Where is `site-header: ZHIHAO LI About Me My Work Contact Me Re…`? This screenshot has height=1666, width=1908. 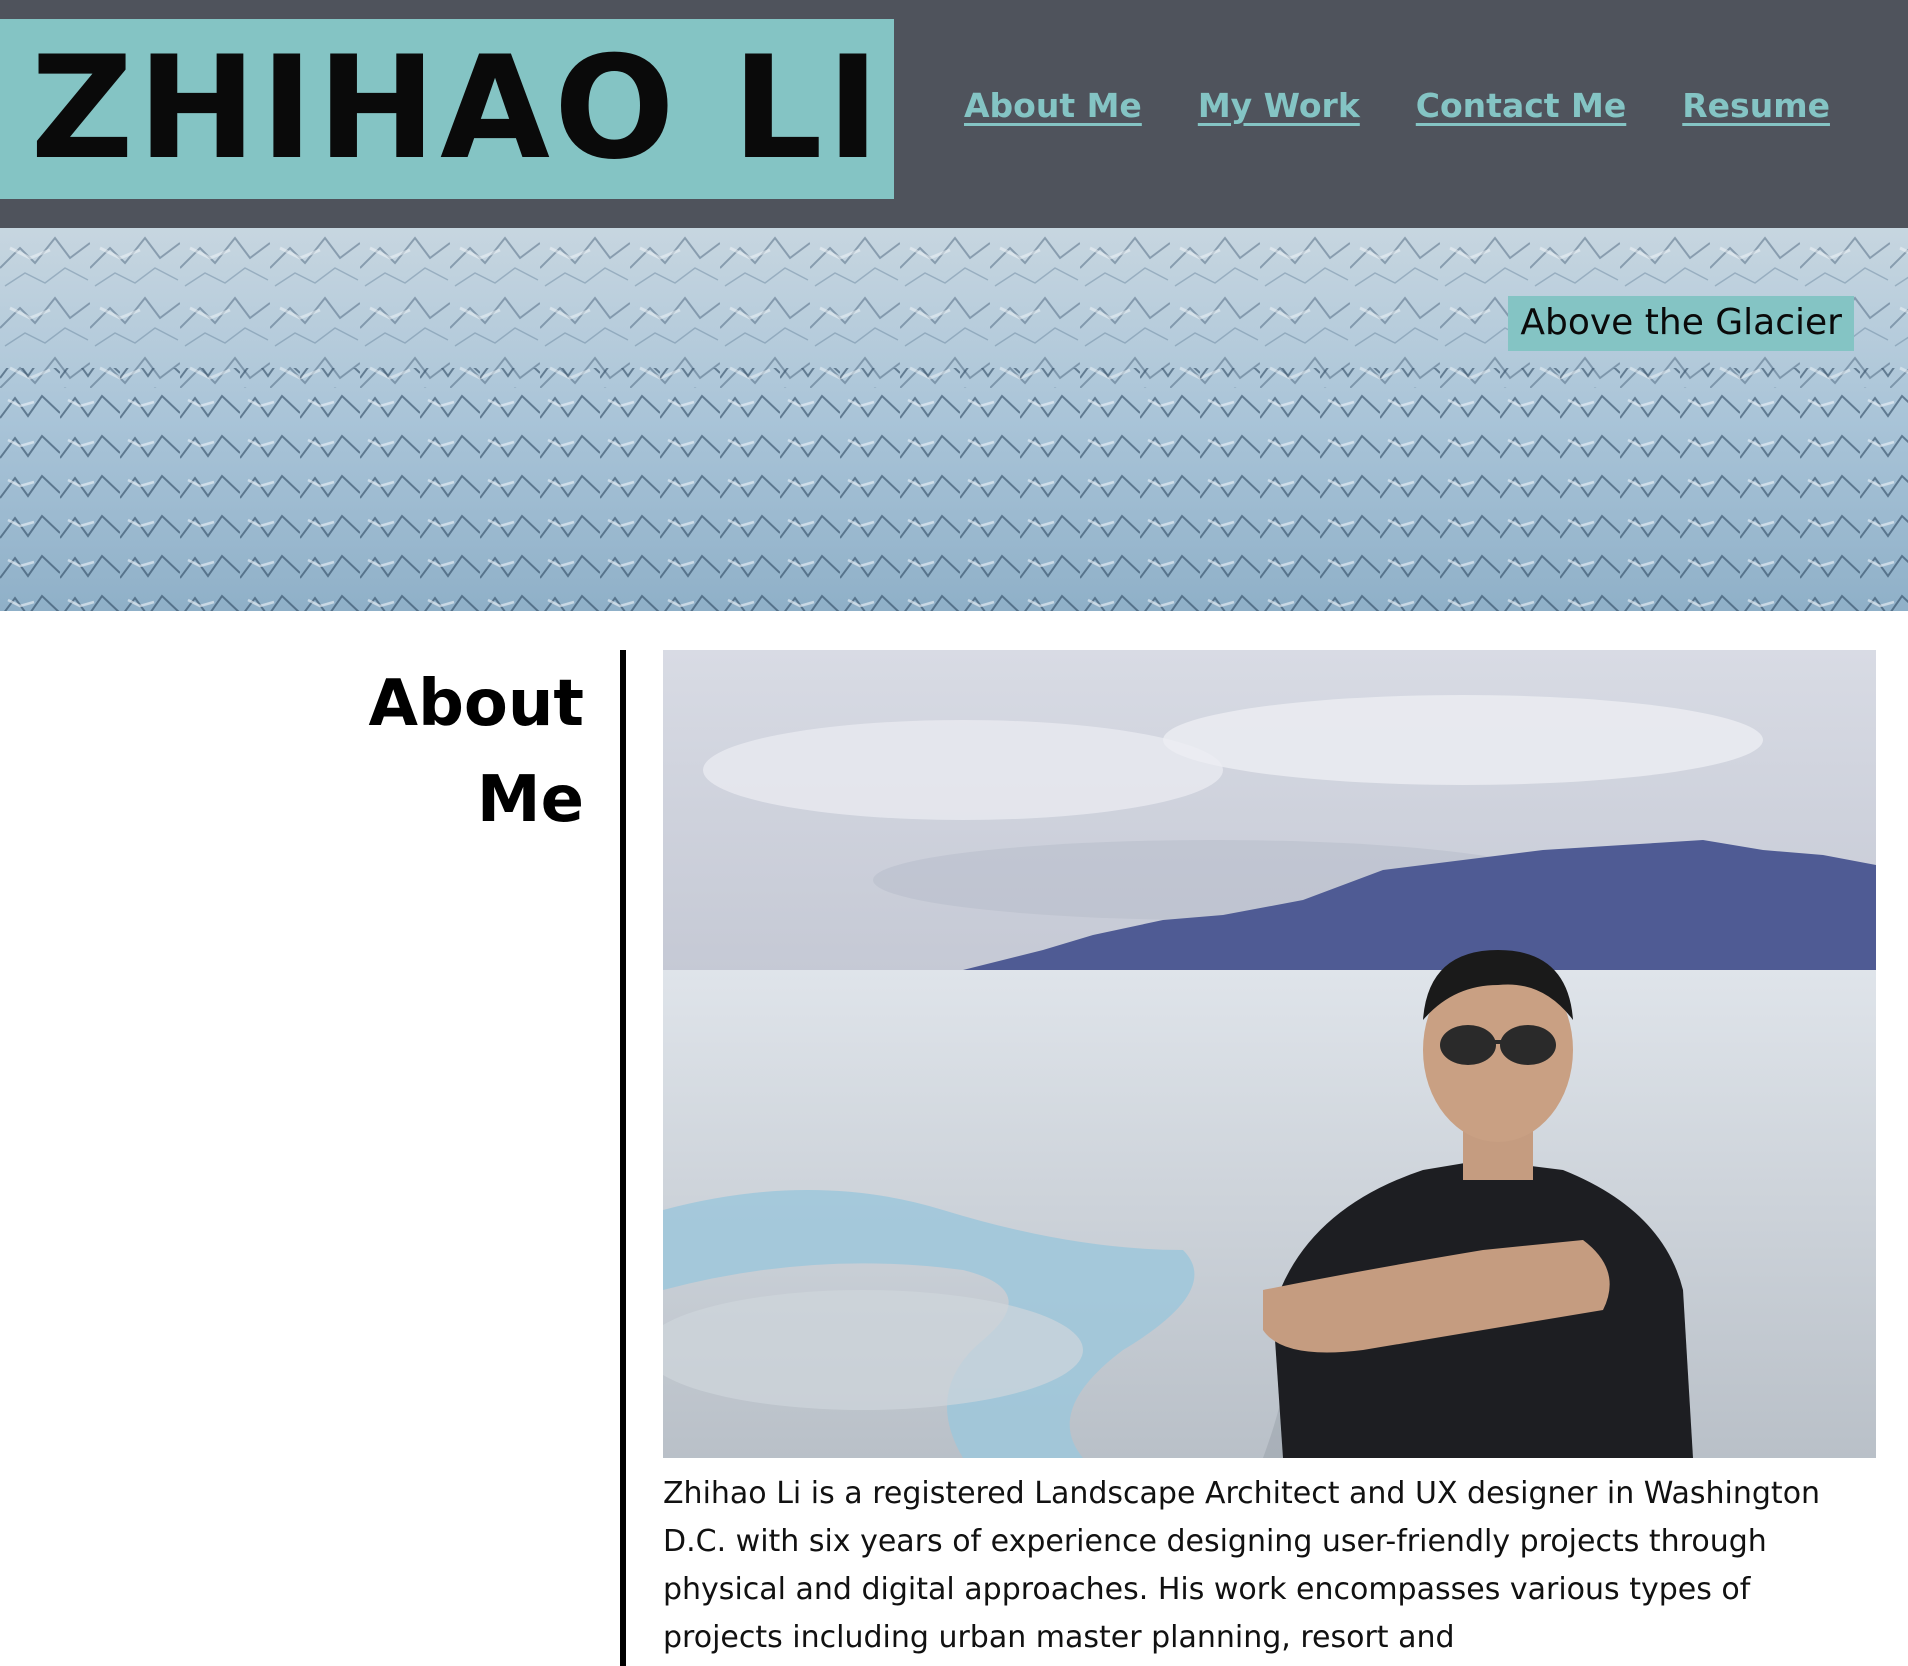
site-header: ZHIHAO LI About Me My Work Contact Me Re… is located at coordinates (954, 114).